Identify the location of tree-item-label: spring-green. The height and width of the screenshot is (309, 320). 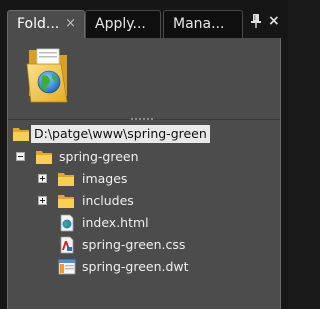
(99, 156).